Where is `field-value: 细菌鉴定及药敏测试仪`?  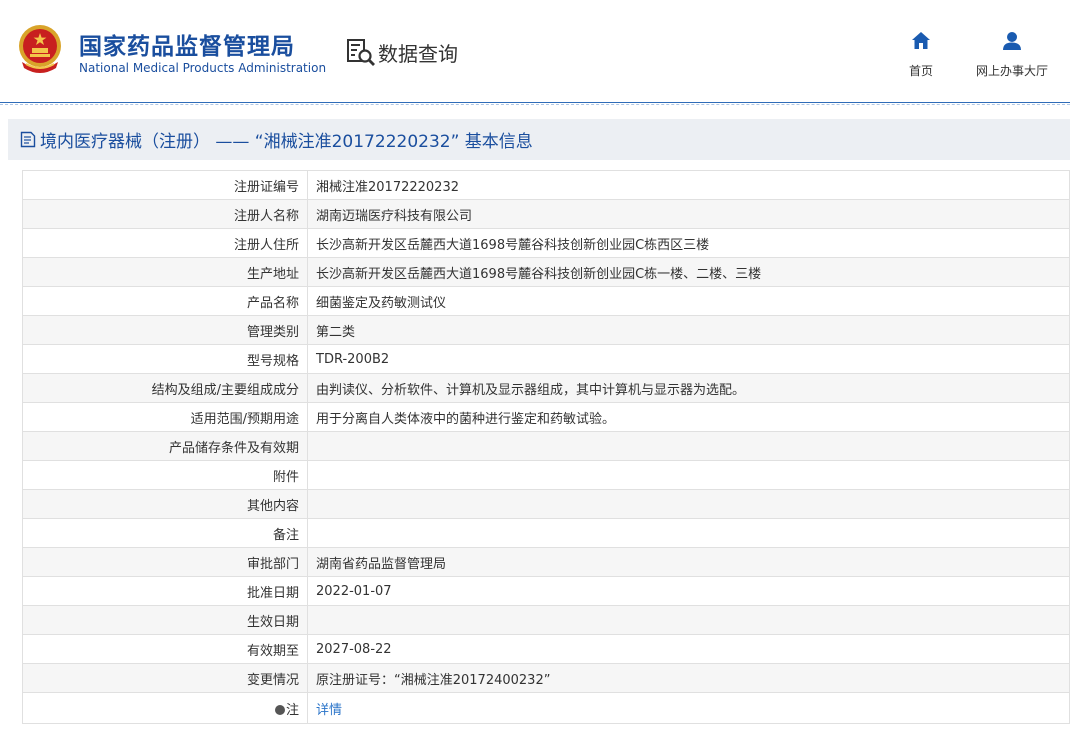
field-value: 细菌鉴定及药敏测试仪 is located at coordinates (688, 301).